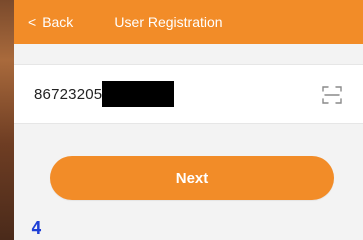 This screenshot has height=240, width=363. I want to click on scan-icon, so click(332, 95).